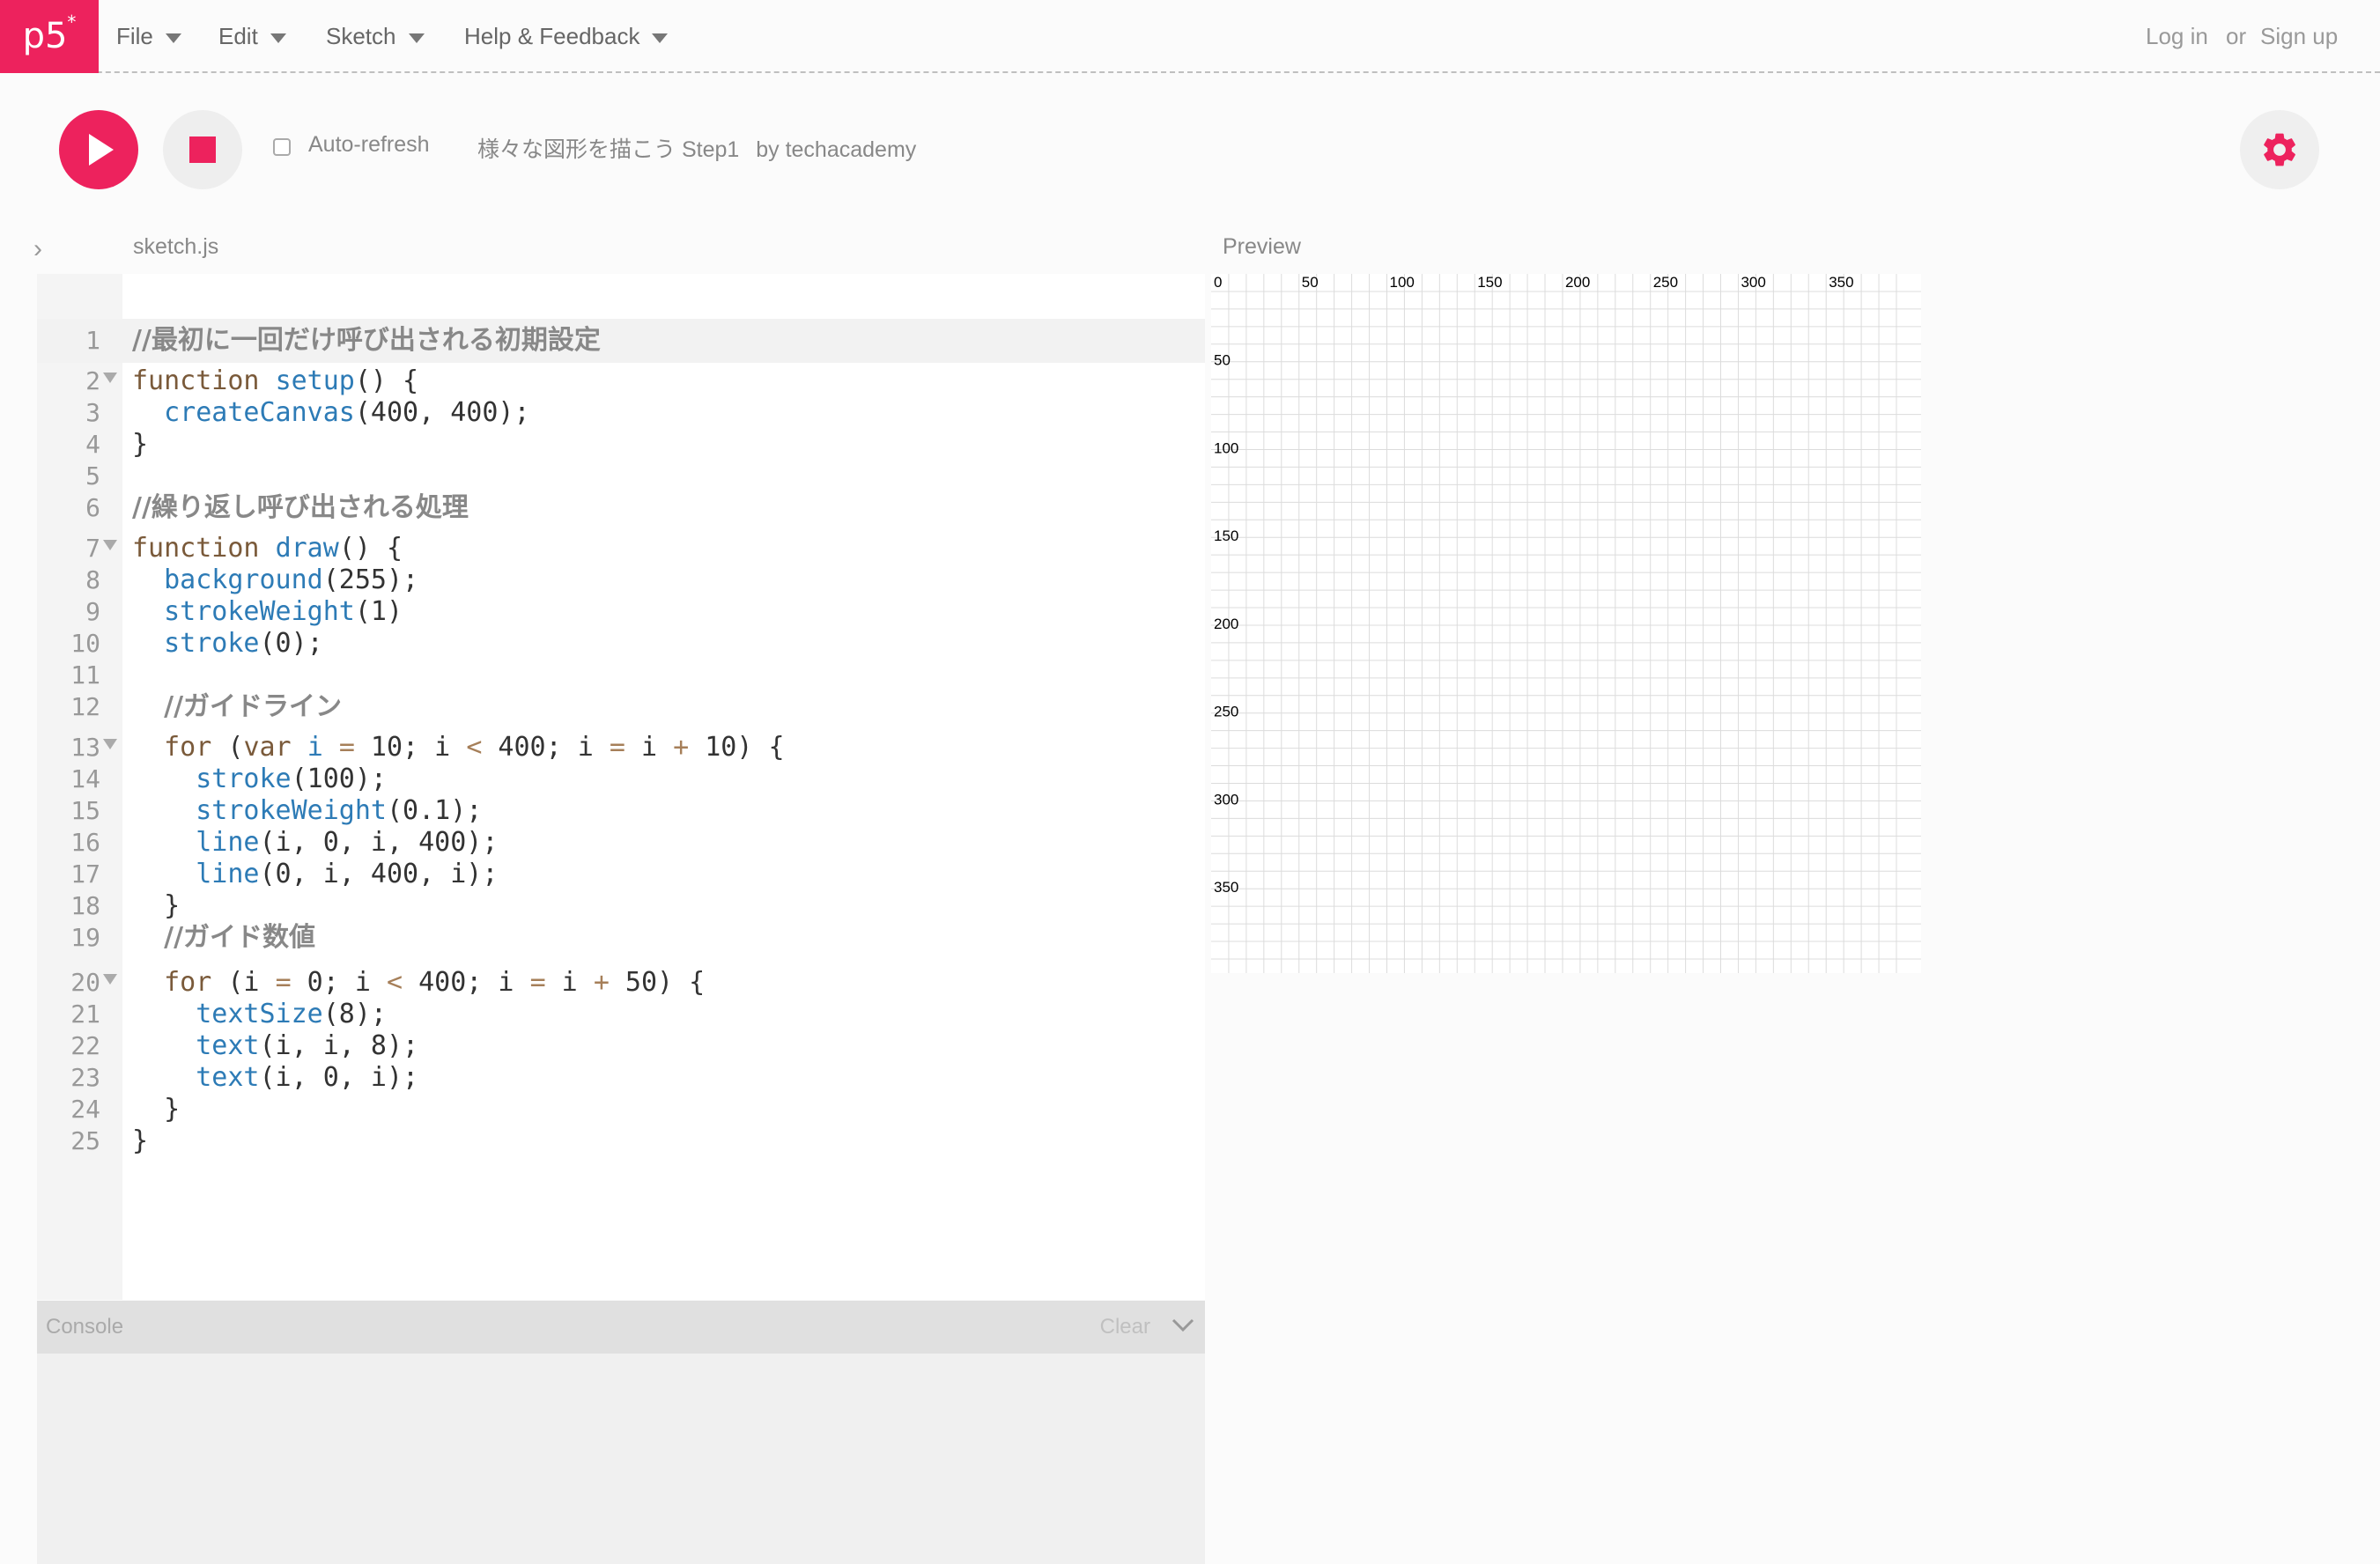  I want to click on code-token: //繰り返し呼び出される処理, so click(300, 507).